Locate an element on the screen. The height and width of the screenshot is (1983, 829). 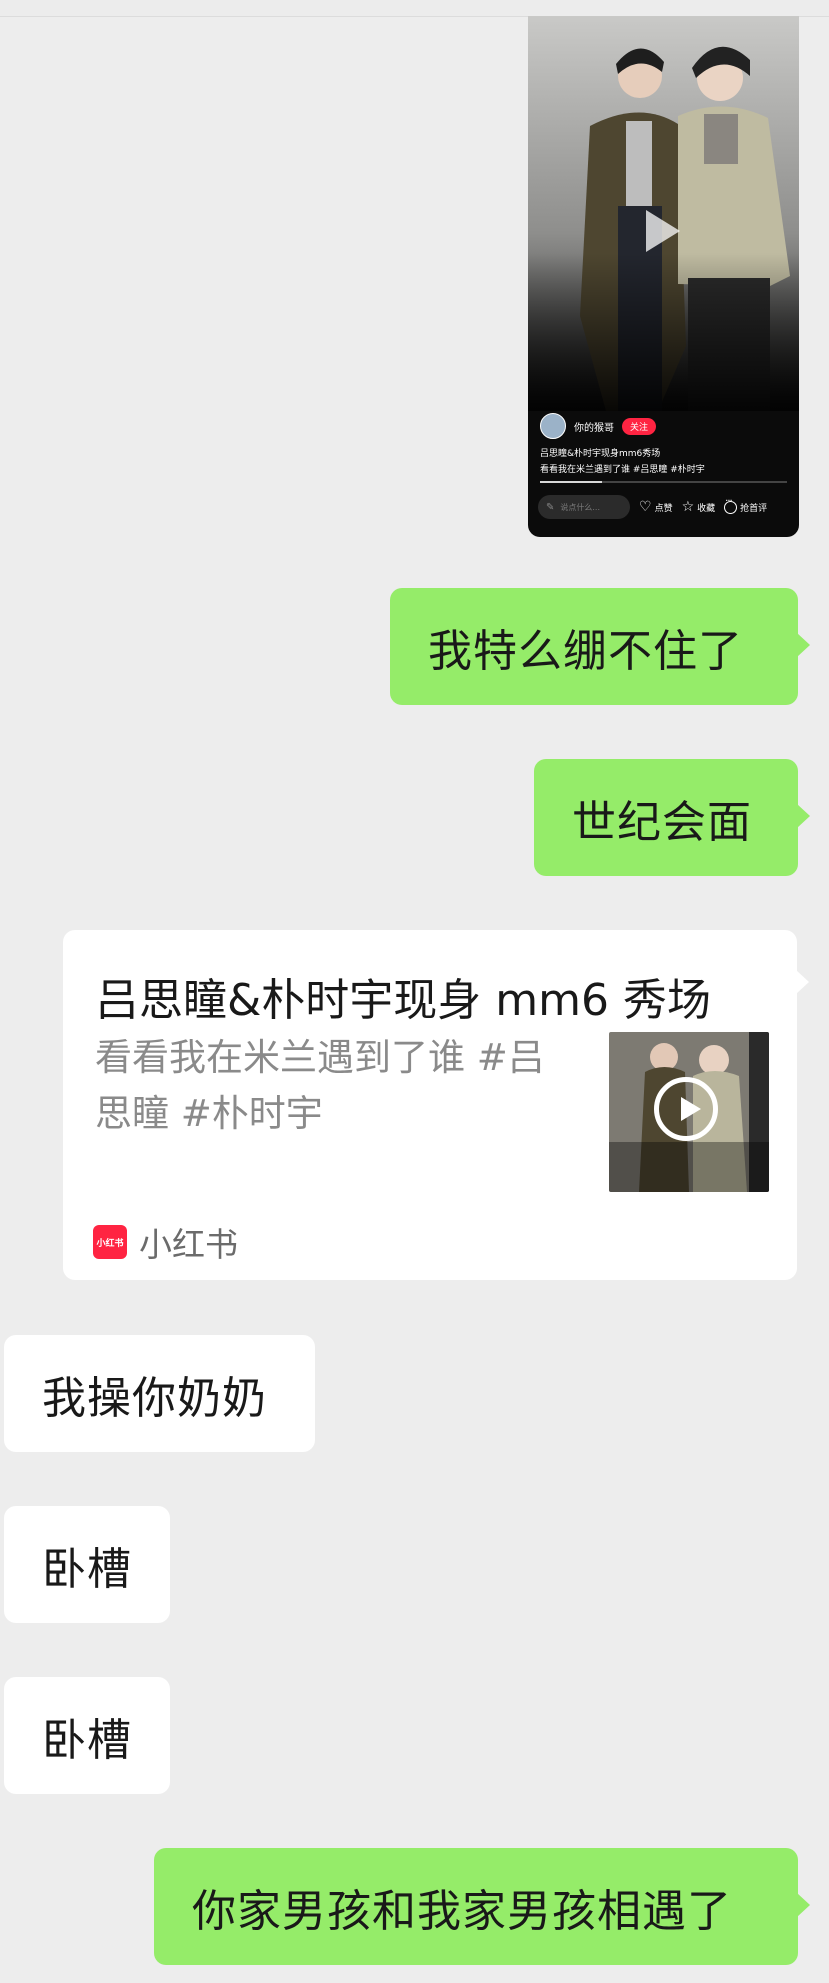
link-card-source: 小红书 小红书 is located at coordinates (165, 1242).